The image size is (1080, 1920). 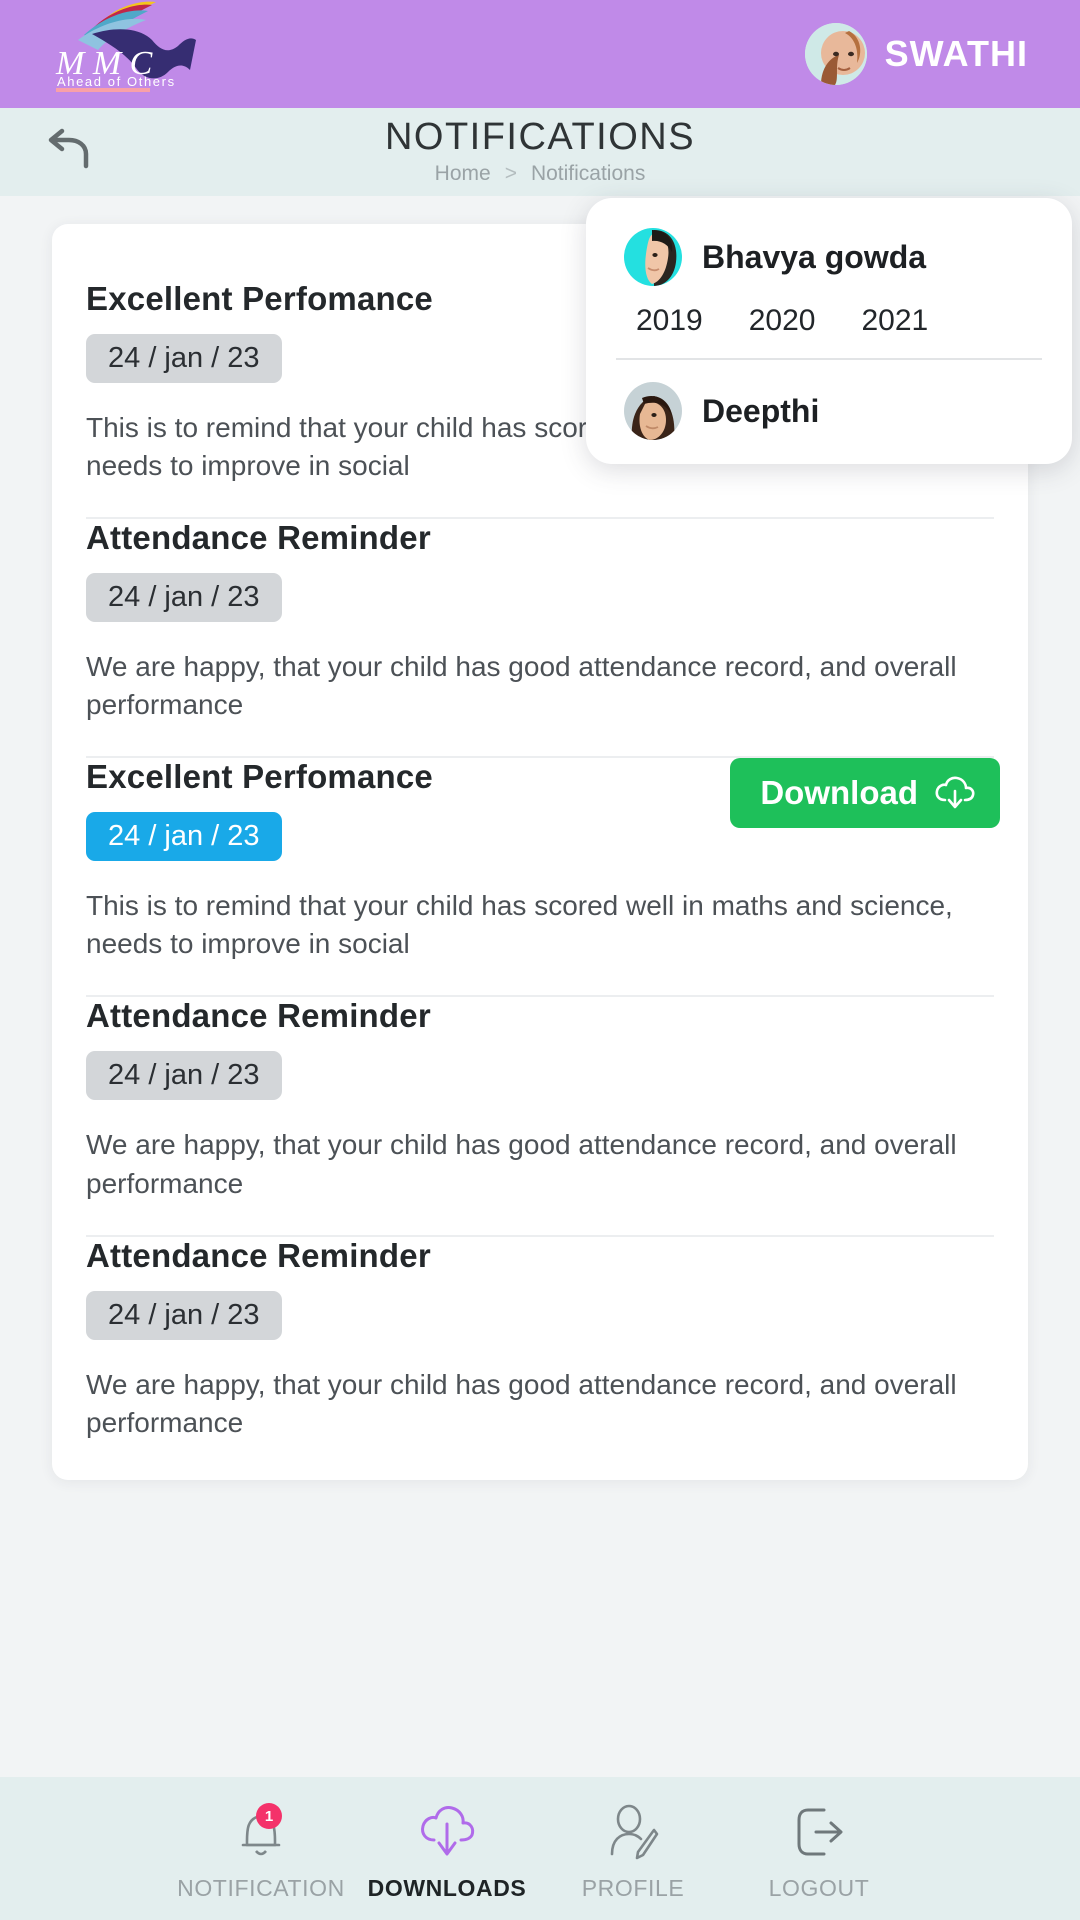 I want to click on bell-icon-wrap: 1, so click(x=261, y=1832).